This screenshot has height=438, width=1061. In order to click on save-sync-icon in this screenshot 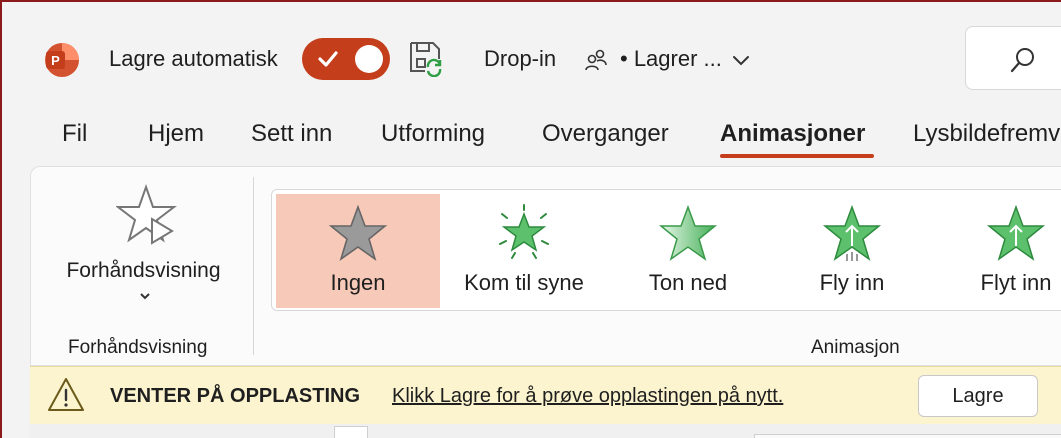, I will do `click(426, 58)`.